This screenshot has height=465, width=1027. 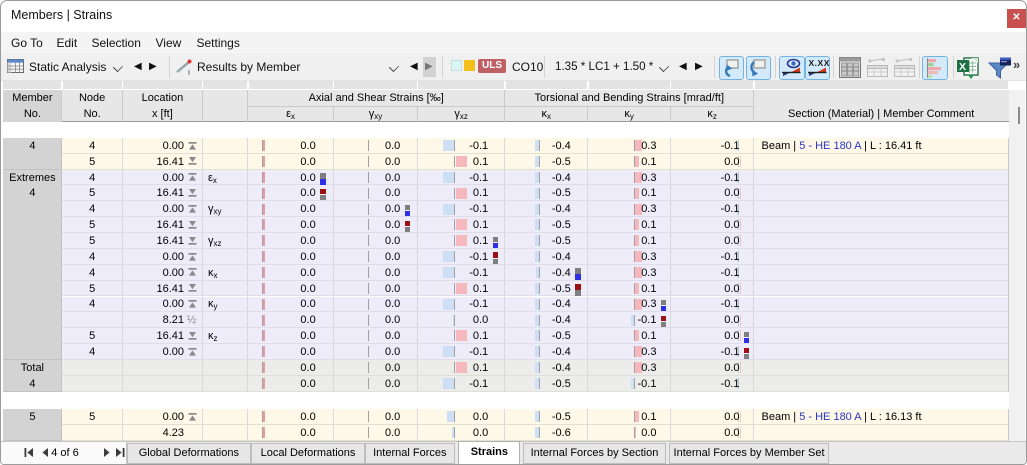 I want to click on svg-text: X, so click(x=962, y=67).